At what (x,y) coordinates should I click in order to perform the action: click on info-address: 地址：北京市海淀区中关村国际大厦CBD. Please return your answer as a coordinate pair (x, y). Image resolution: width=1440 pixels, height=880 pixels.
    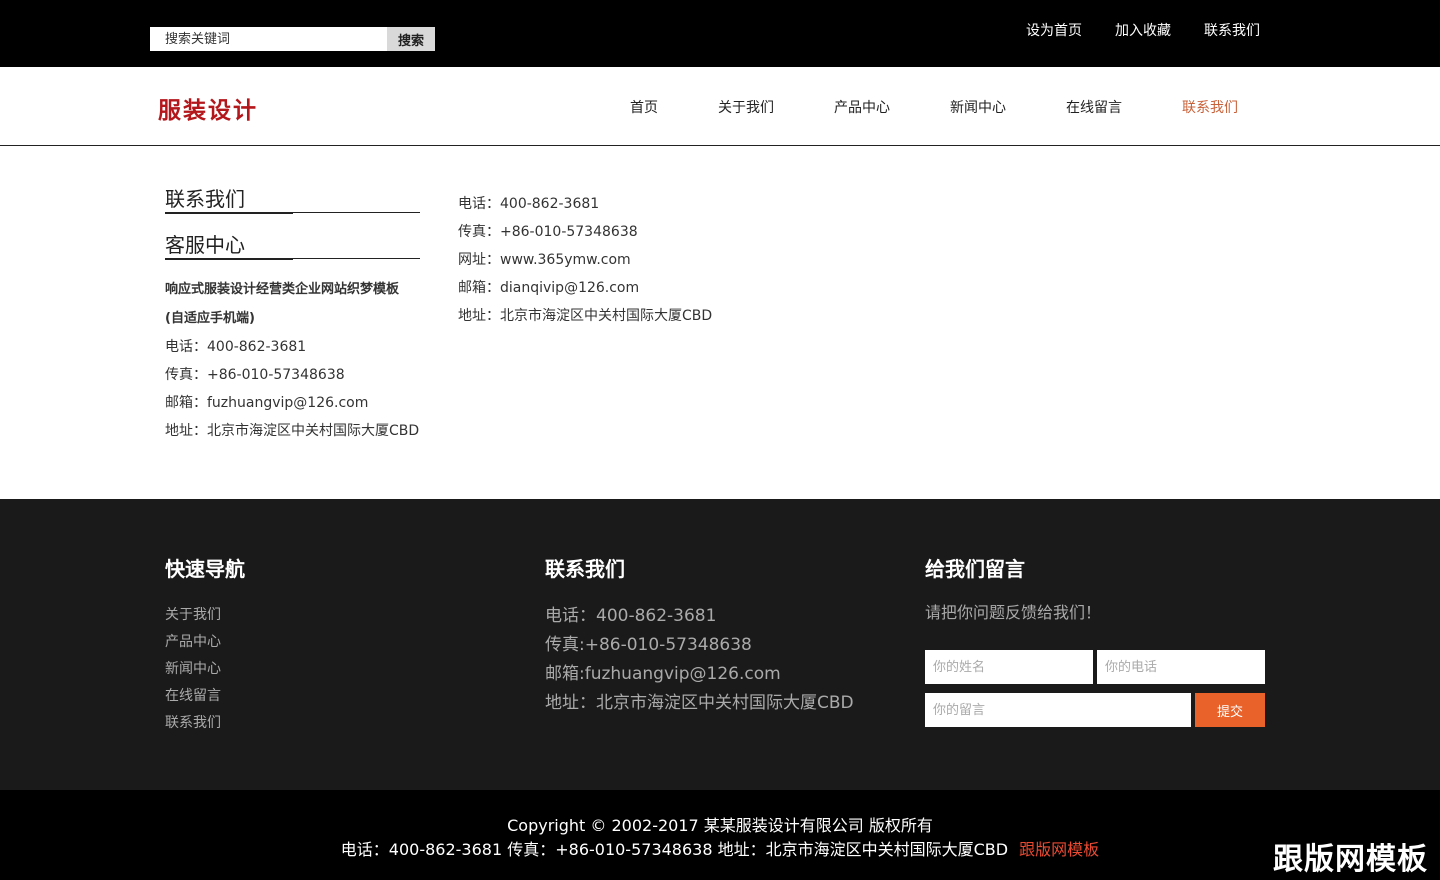
    Looking at the image, I should click on (585, 316).